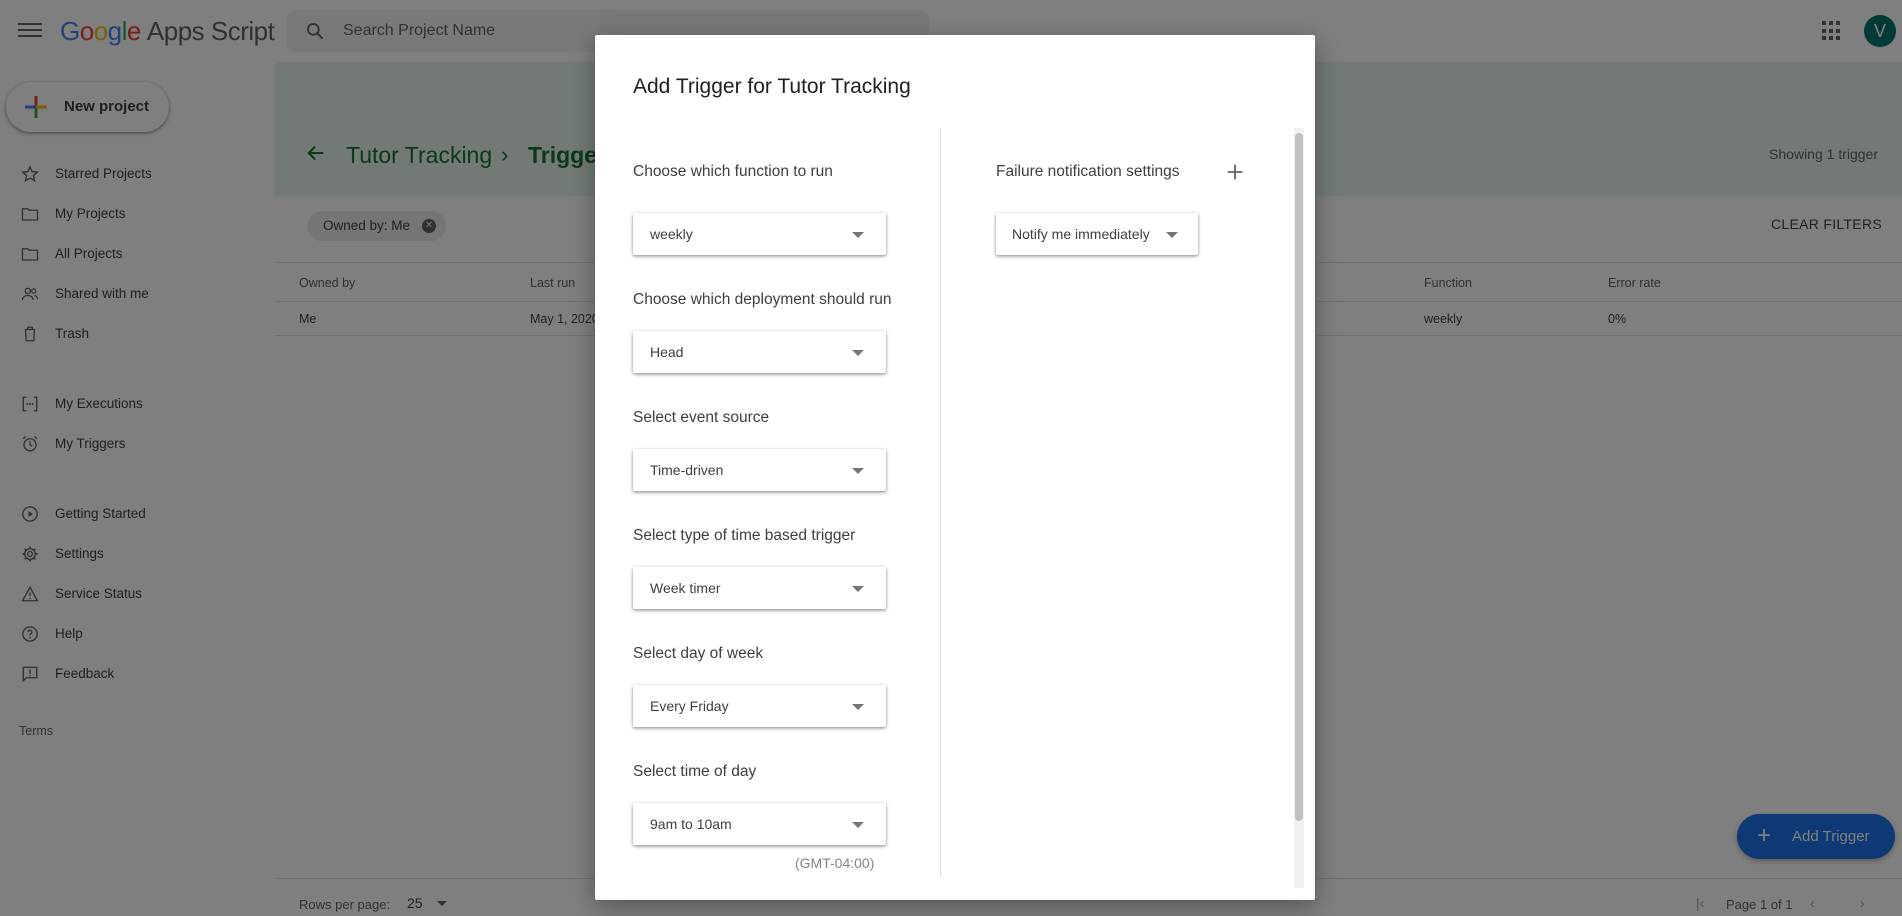  Describe the element at coordinates (762, 299) in the screenshot. I see `deployment-label: Choose which deployment should run` at that location.